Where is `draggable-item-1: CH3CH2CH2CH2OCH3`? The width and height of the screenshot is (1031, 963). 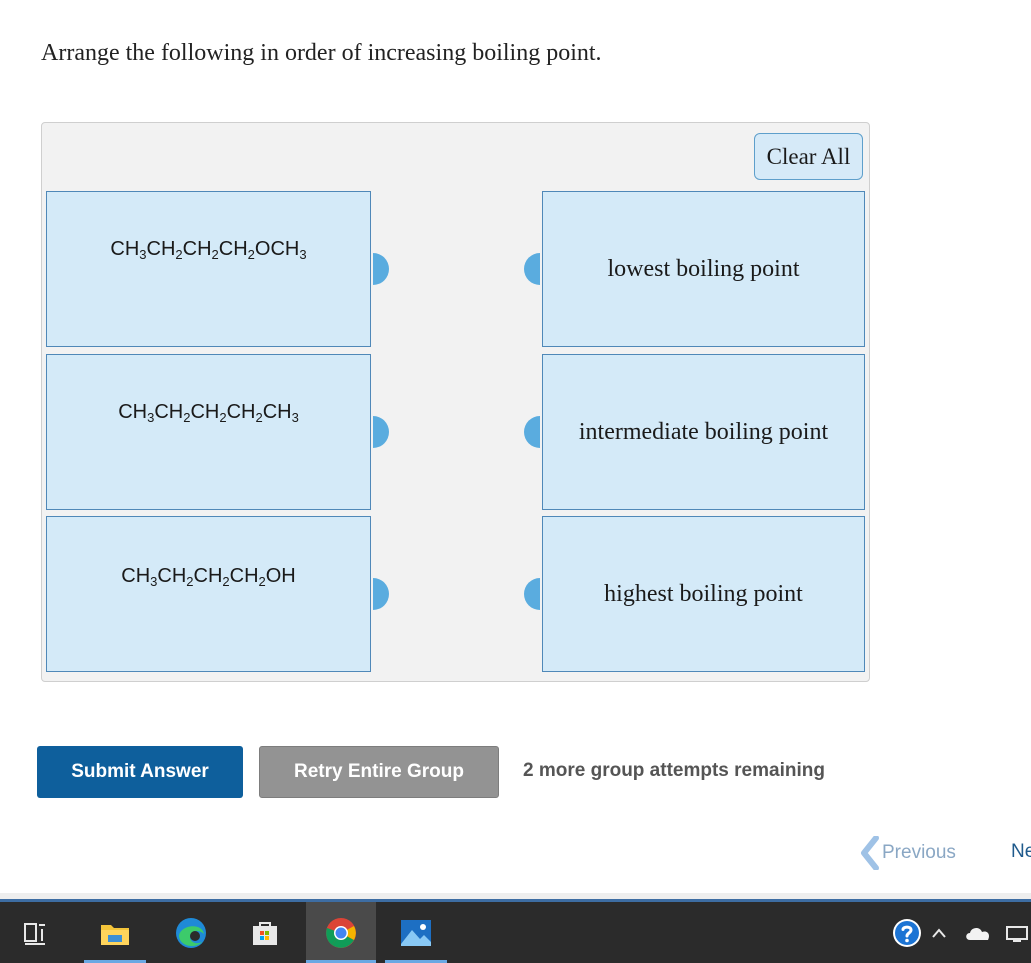
draggable-item-1: CH3CH2CH2CH2OCH3 is located at coordinates (208, 269).